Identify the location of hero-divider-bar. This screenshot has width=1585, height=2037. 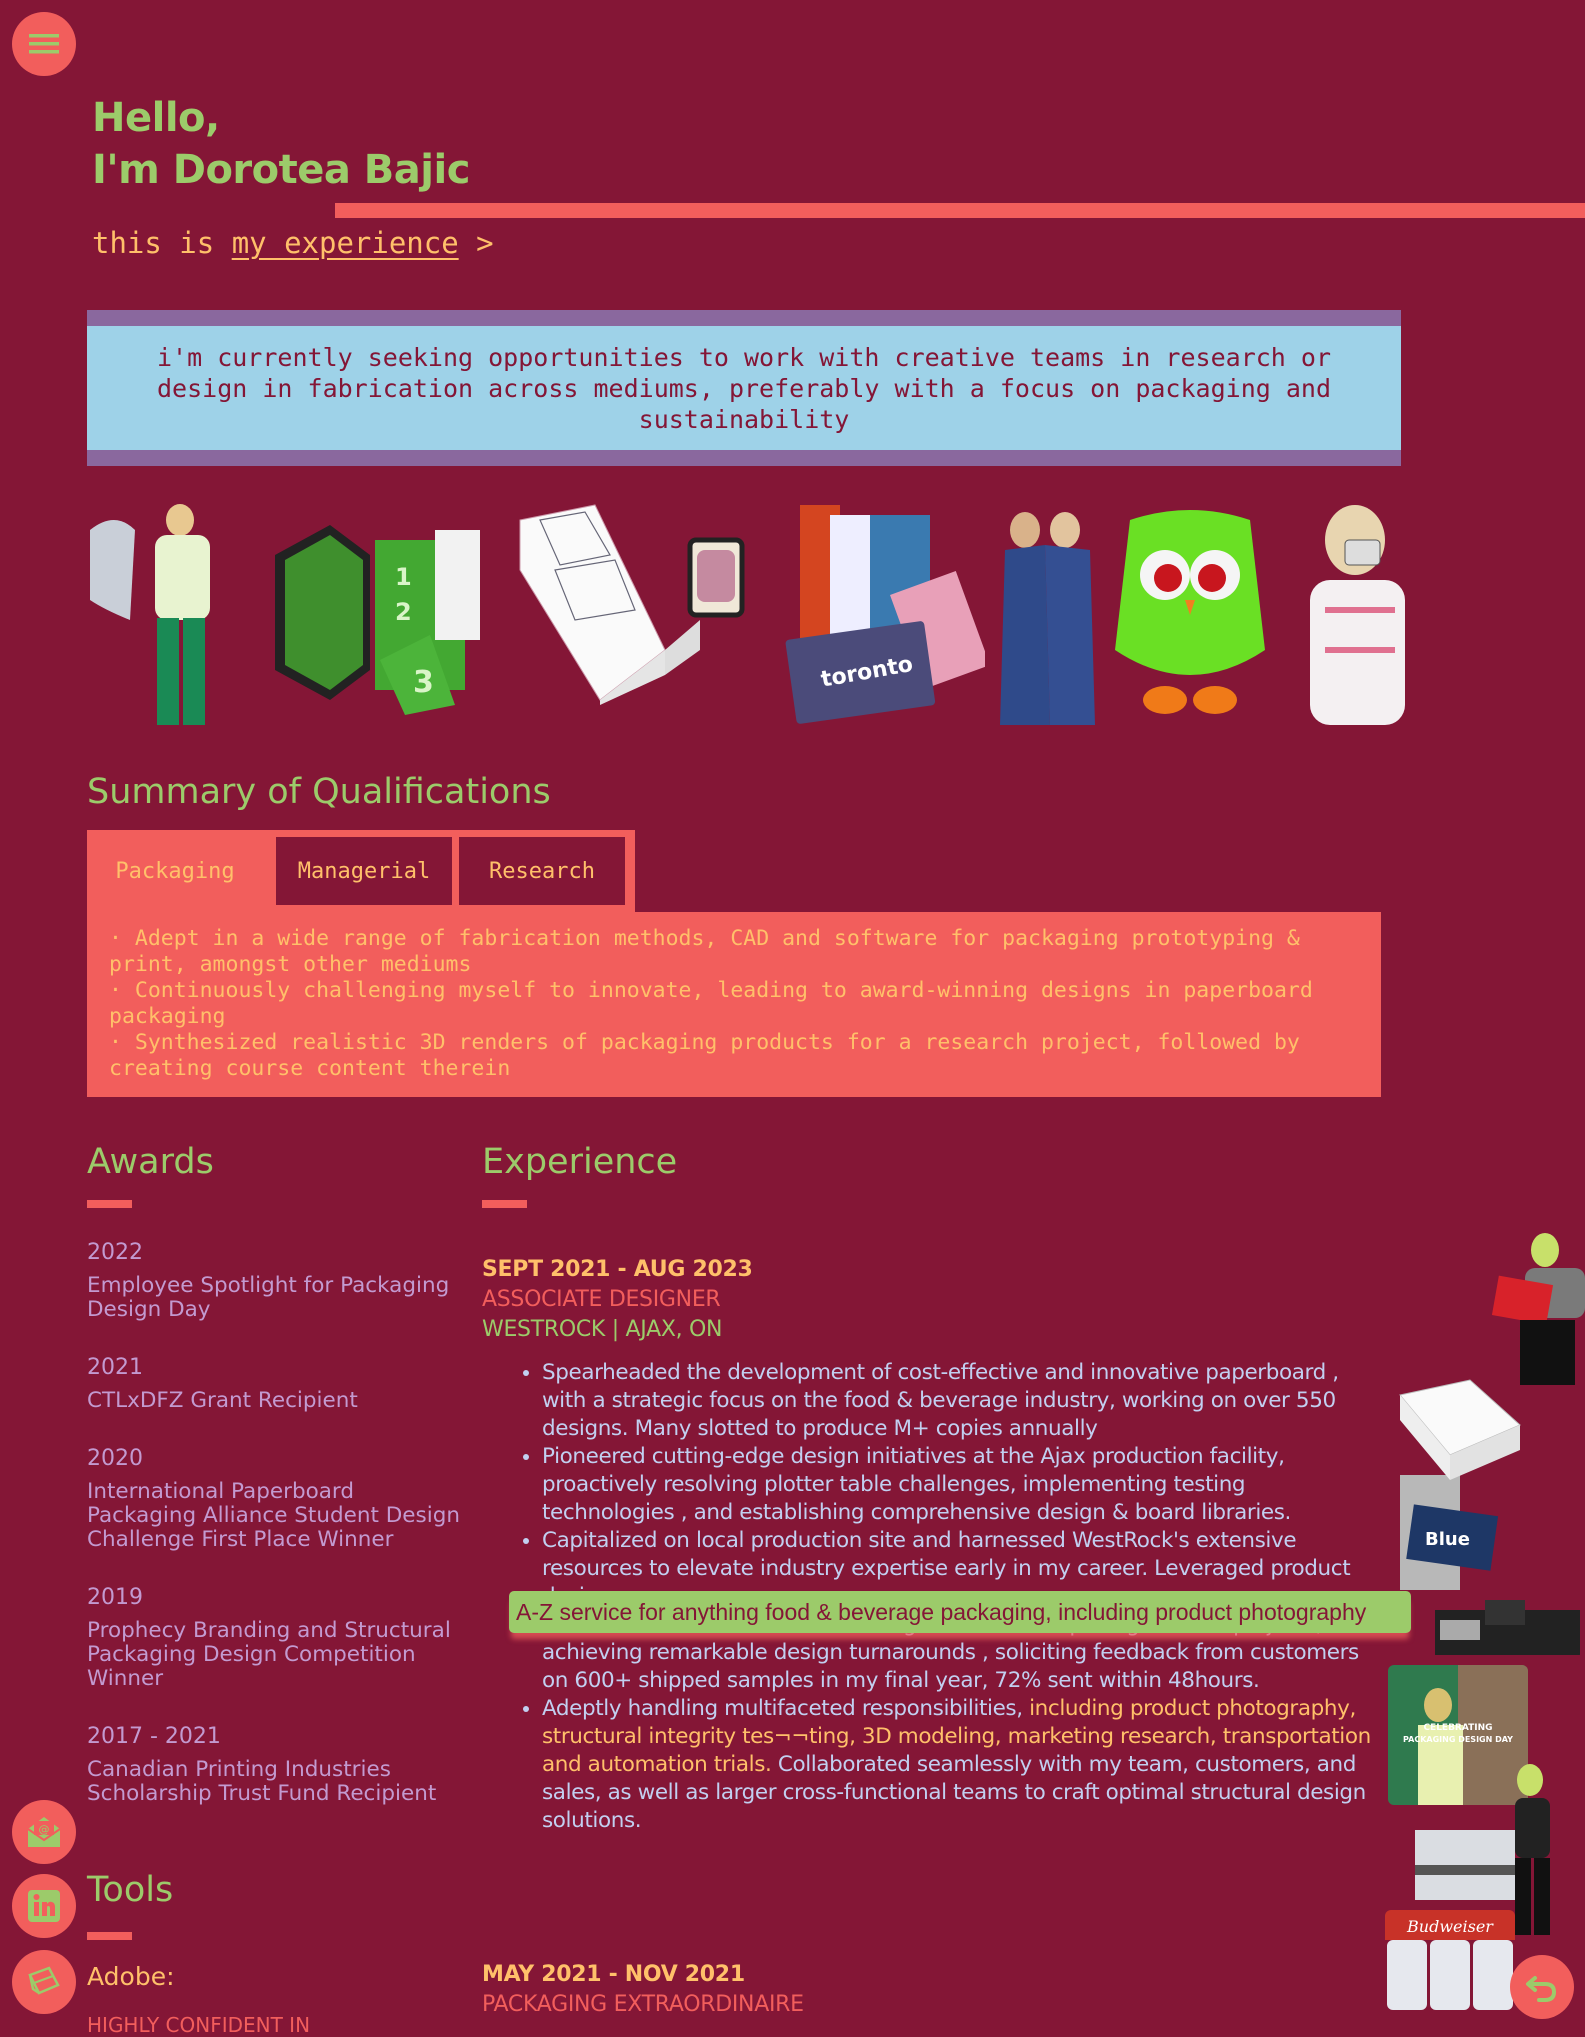
(960, 210).